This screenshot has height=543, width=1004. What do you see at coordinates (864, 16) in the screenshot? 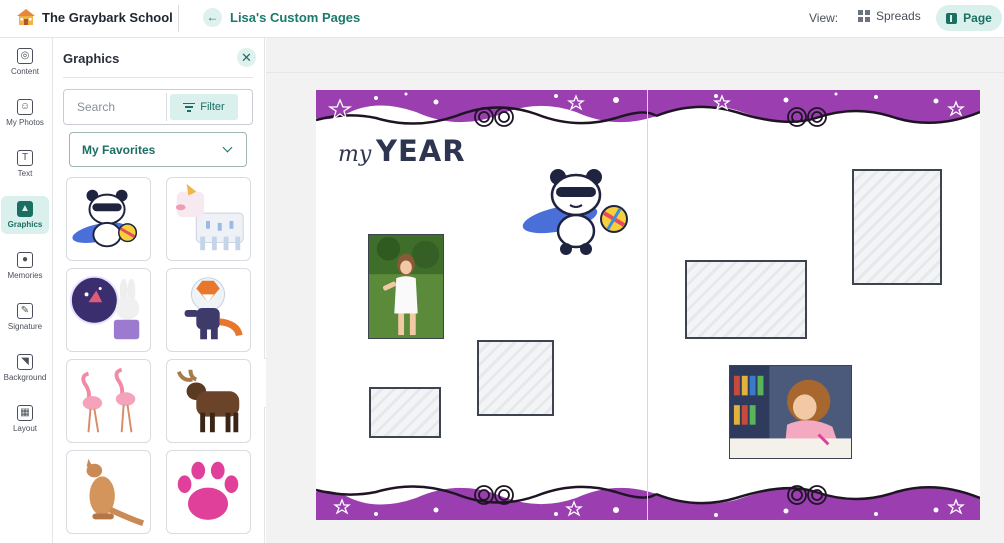
I see `grid-icon` at bounding box center [864, 16].